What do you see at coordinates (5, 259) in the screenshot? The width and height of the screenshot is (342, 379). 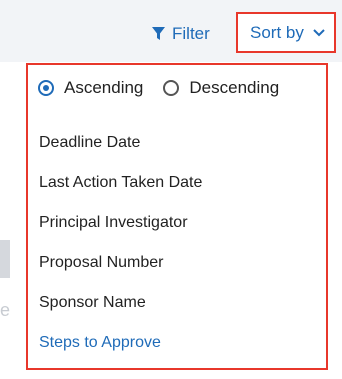 I see `background-element` at bounding box center [5, 259].